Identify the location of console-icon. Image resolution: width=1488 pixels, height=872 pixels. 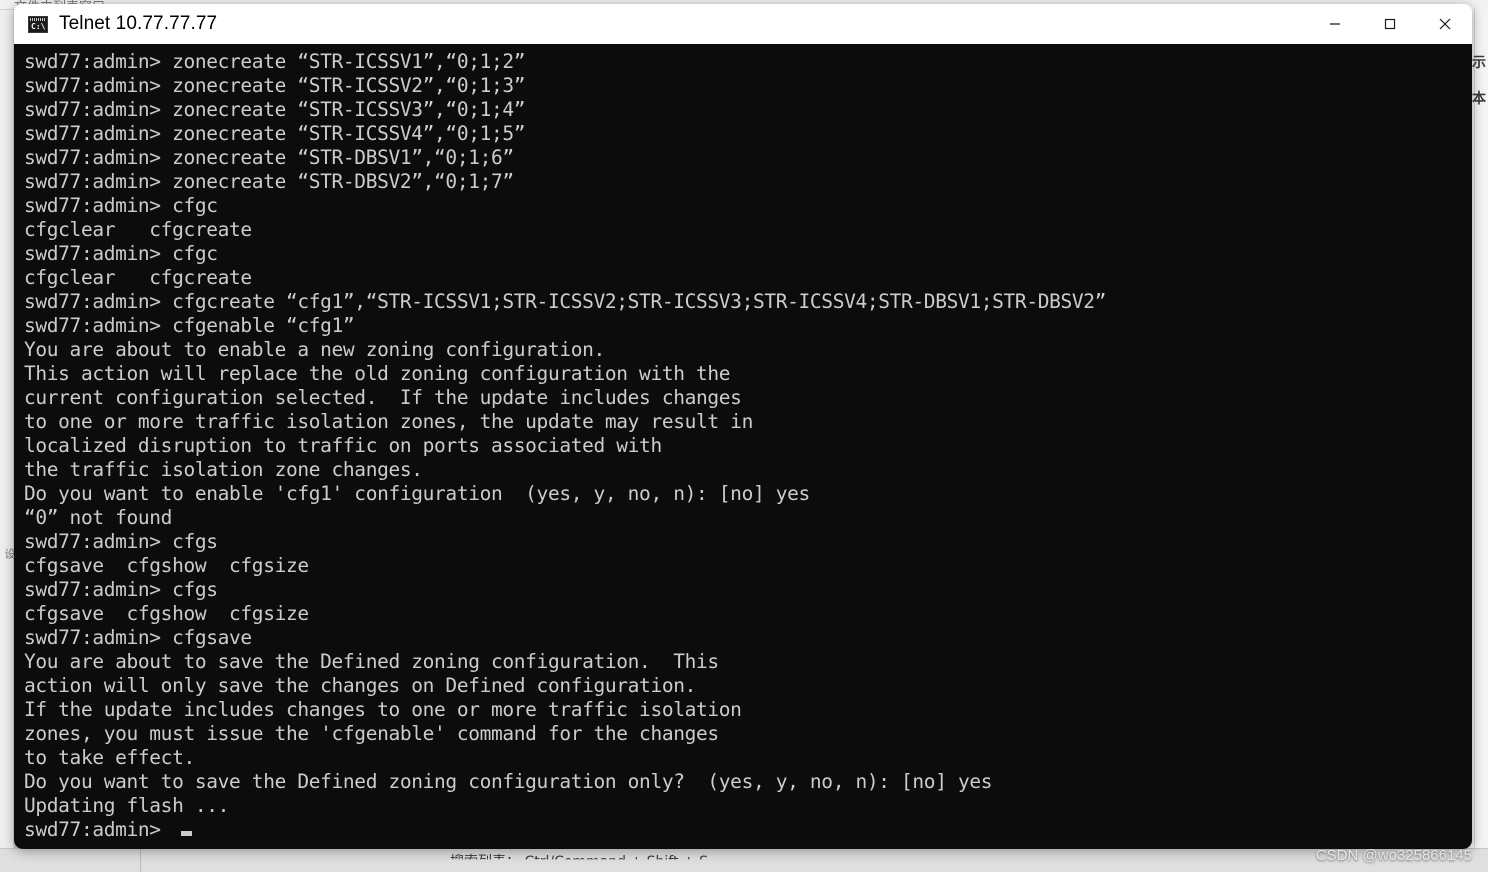
(38, 24).